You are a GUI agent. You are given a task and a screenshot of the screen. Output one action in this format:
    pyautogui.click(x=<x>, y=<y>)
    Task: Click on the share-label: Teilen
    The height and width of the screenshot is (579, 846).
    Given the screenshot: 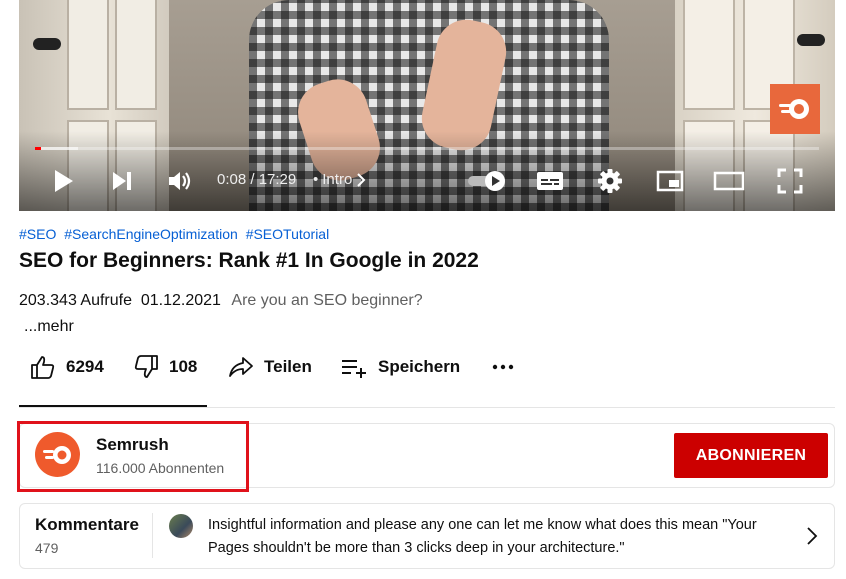 What is the action you would take?
    pyautogui.click(x=288, y=366)
    